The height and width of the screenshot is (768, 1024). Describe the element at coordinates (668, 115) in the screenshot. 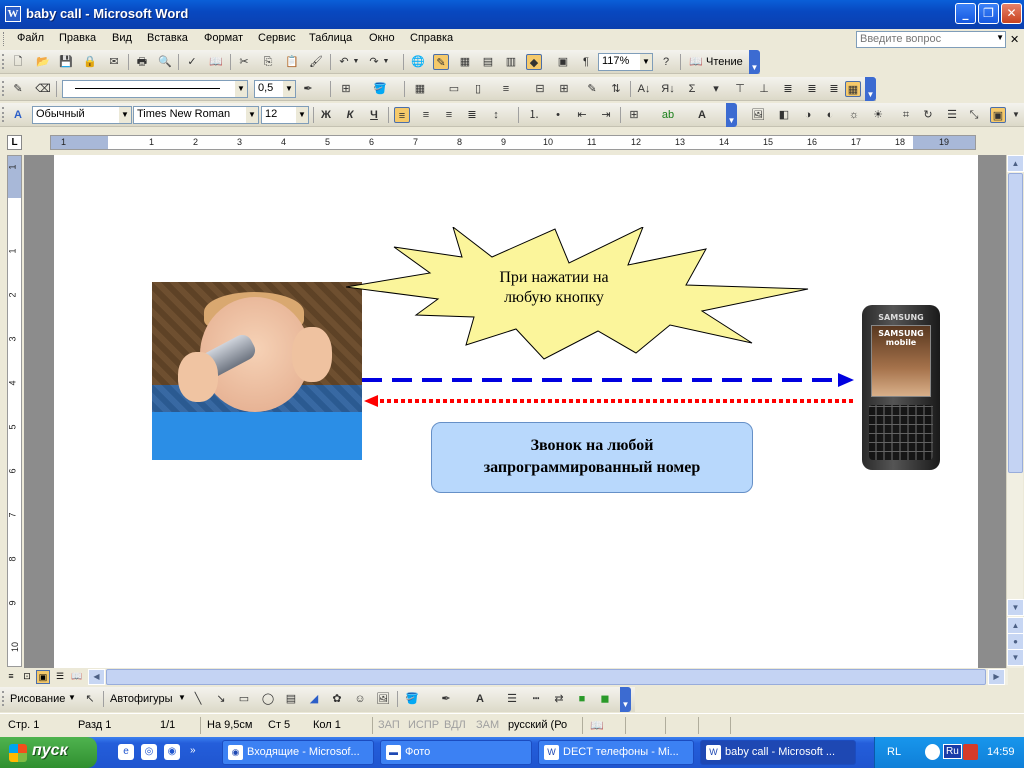

I see `highlight-icon: ab` at that location.